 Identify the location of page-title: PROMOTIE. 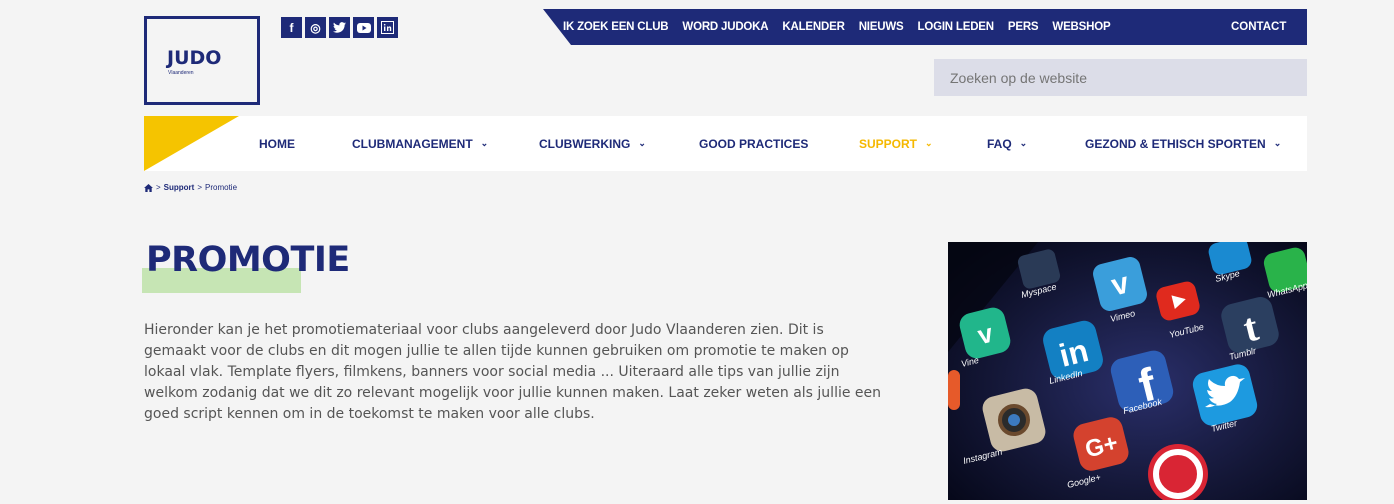
(248, 260).